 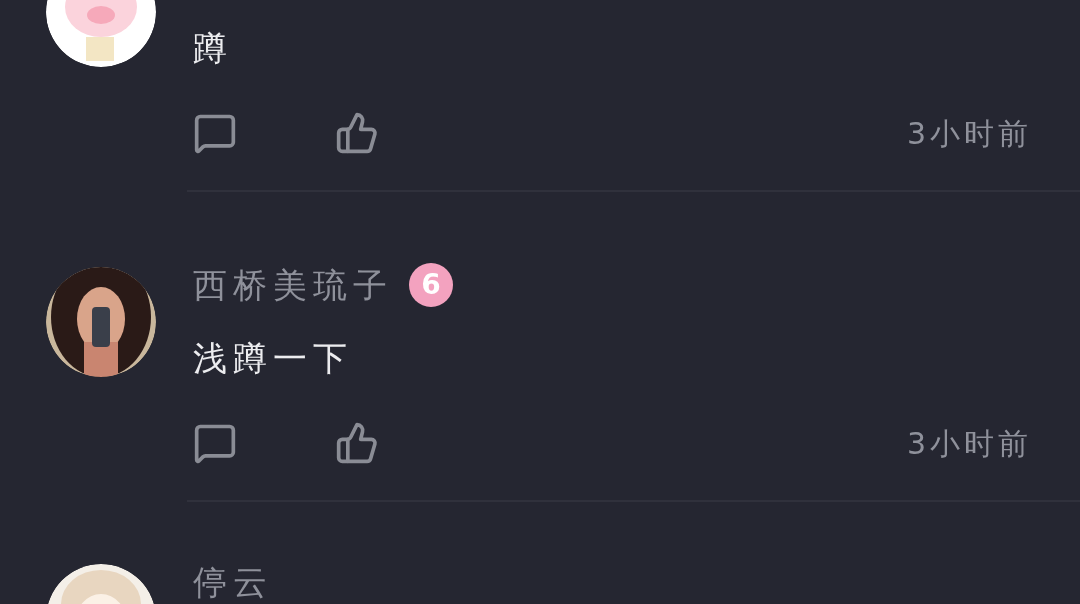 I want to click on user-name: 停云, so click(x=233, y=582).